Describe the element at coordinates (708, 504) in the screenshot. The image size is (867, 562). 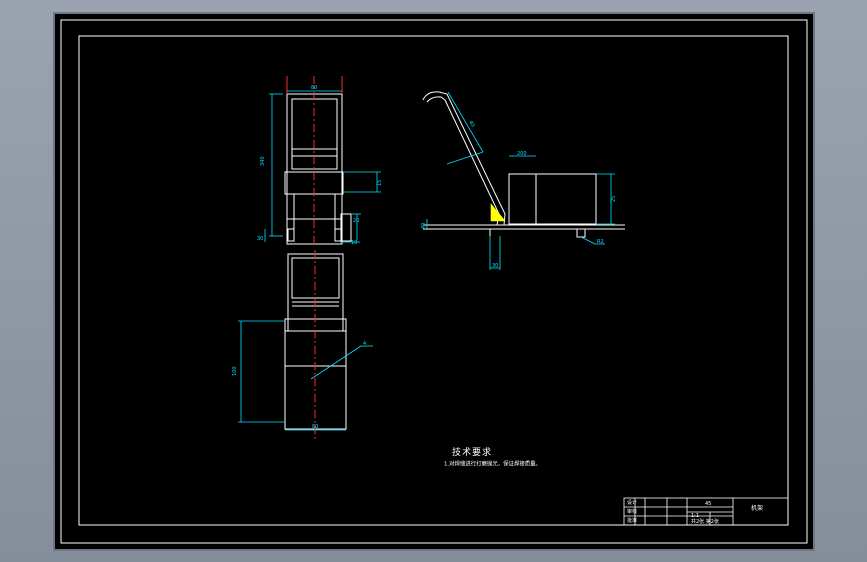
I see `title-material: 45` at that location.